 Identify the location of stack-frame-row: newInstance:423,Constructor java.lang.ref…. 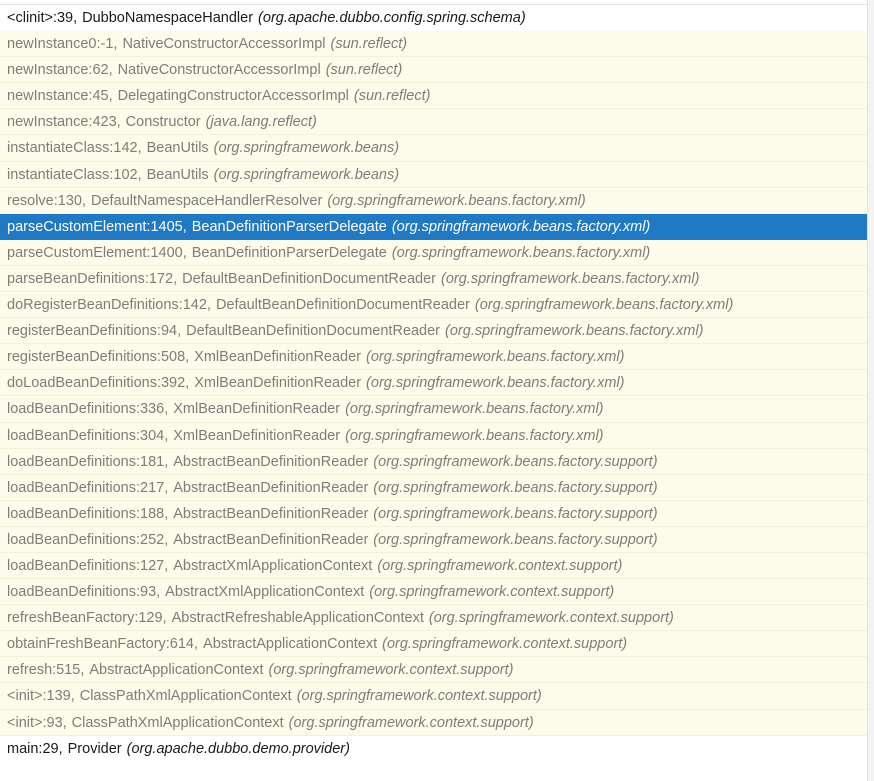
(437, 122).